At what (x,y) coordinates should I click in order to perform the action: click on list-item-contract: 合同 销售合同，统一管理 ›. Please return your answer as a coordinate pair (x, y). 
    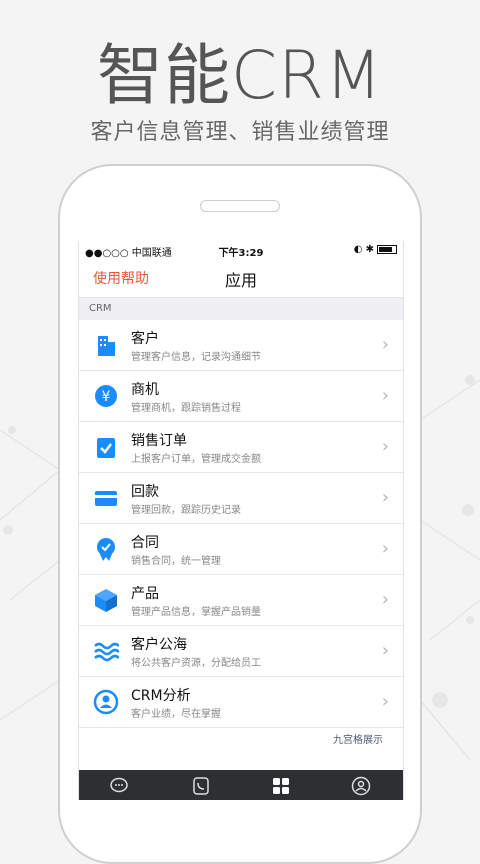
    Looking at the image, I should click on (241, 549).